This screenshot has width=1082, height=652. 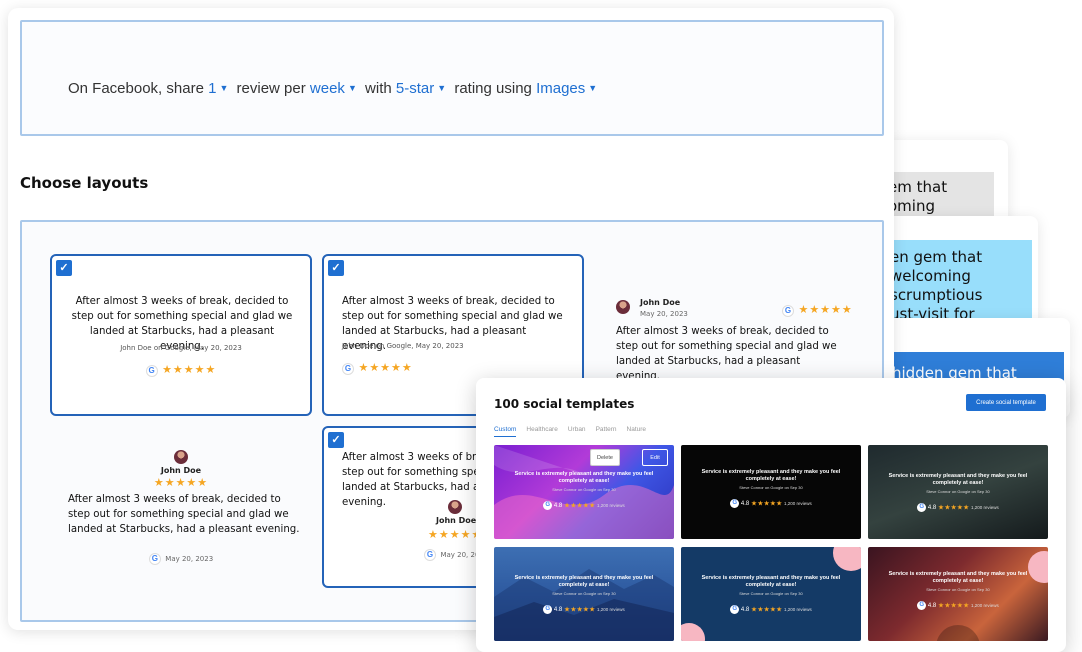 I want to click on media-dropdown: Images ▼, so click(x=568, y=88).